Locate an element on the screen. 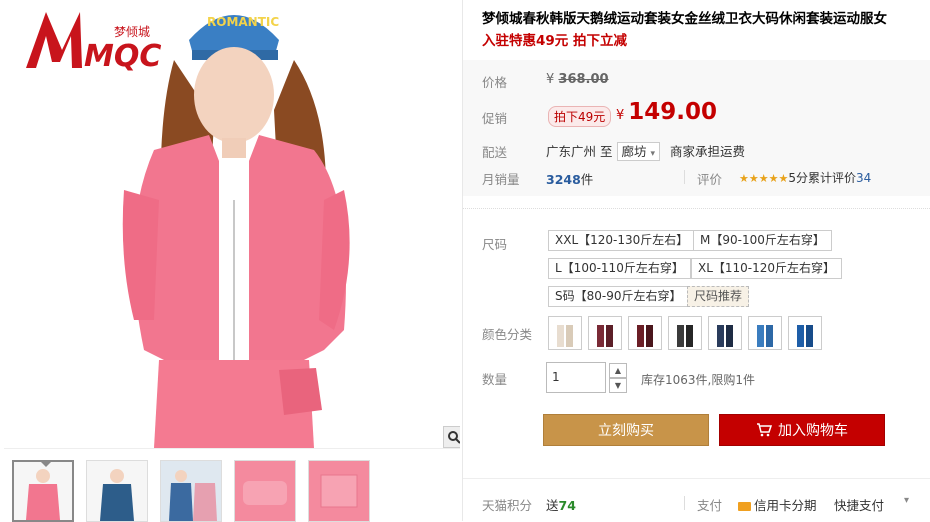  quantity-increase-button: ▲ is located at coordinates (618, 370).